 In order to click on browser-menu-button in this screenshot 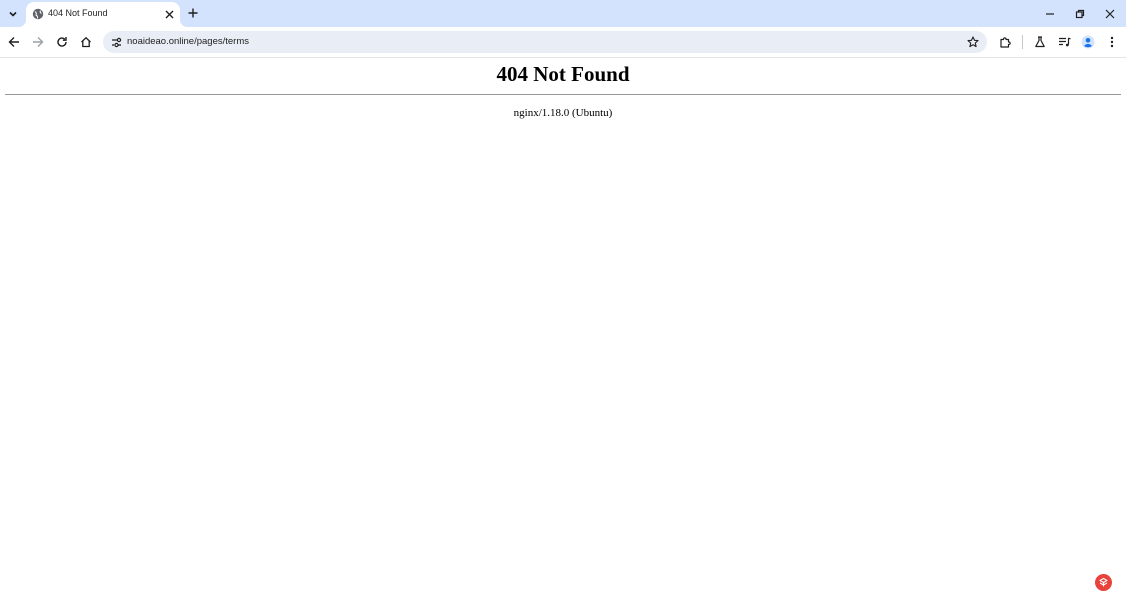, I will do `click(1112, 42)`.